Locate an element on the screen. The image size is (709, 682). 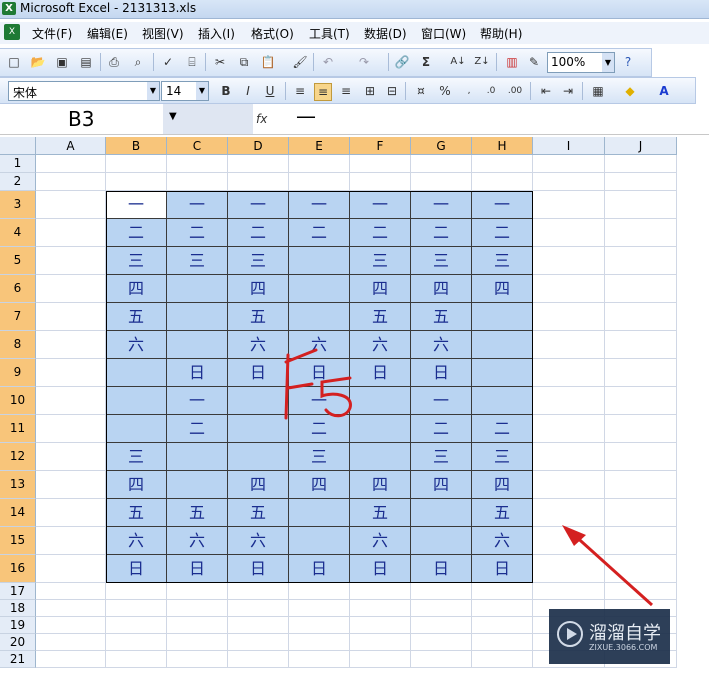
watermark-title: 溜溜自学 is located at coordinates (625, 633).